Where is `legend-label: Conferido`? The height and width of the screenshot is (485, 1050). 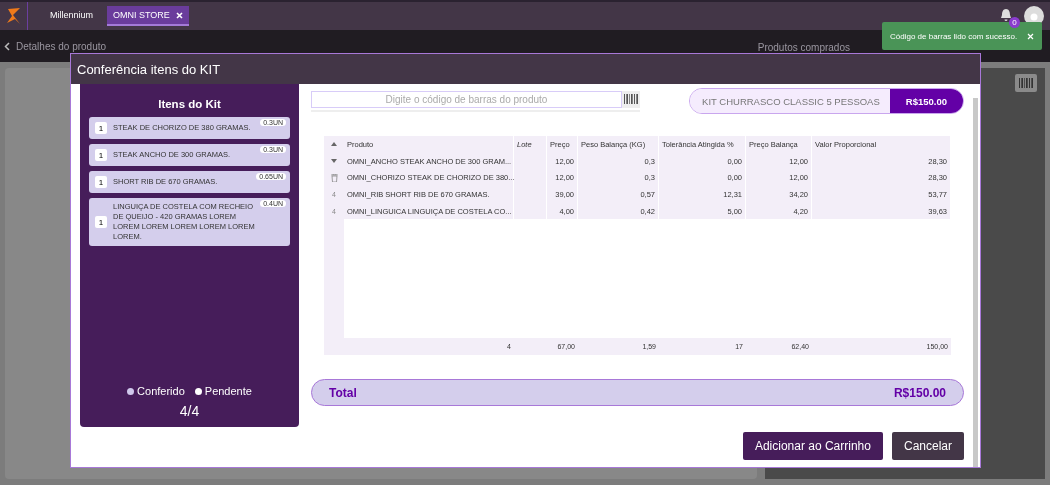
legend-label: Conferido is located at coordinates (161, 391).